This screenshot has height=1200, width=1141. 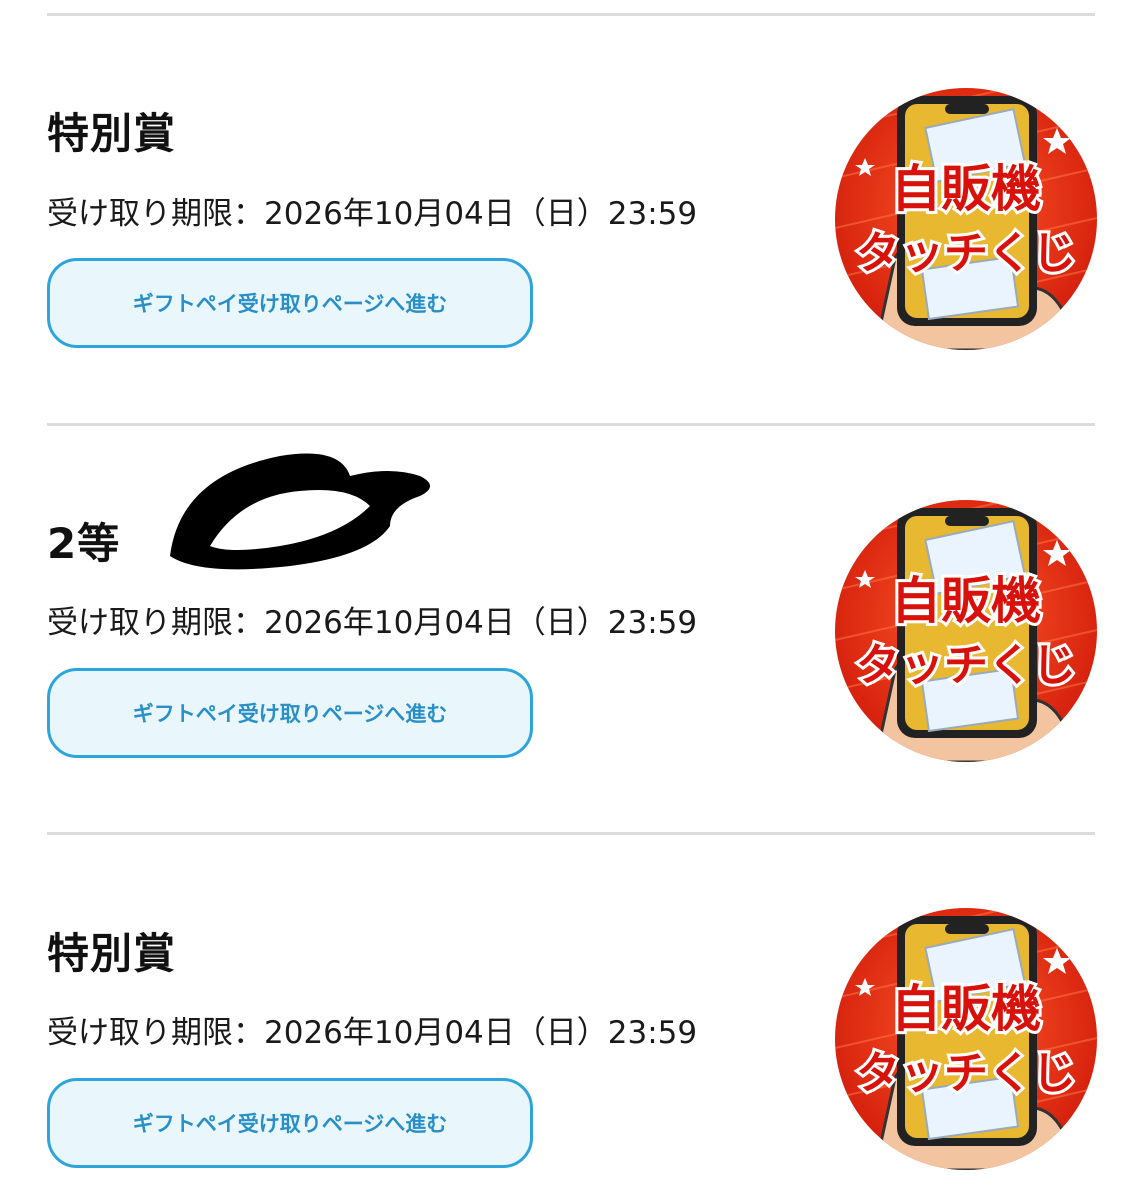 What do you see at coordinates (112, 953) in the screenshot?
I see `prize-title: 特別賞` at bounding box center [112, 953].